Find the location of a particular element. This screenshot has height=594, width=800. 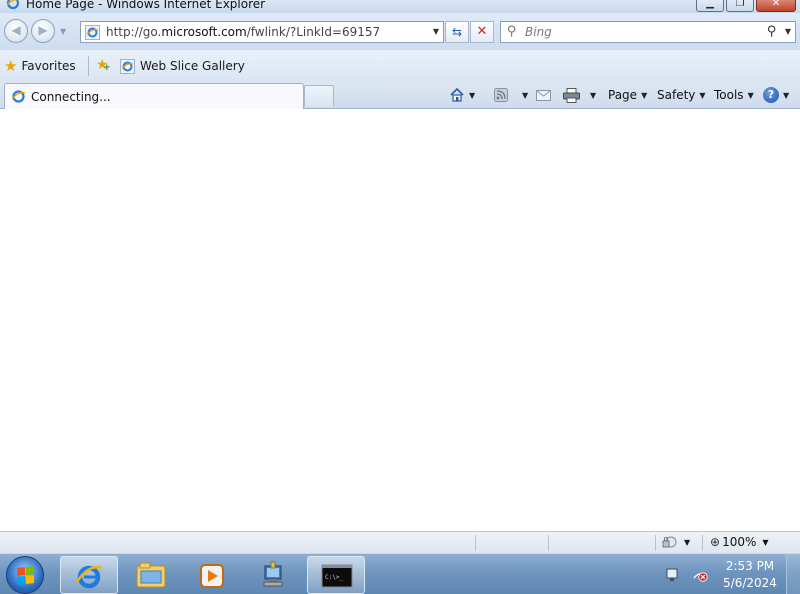

minimize-button: ▁ is located at coordinates (710, 6).